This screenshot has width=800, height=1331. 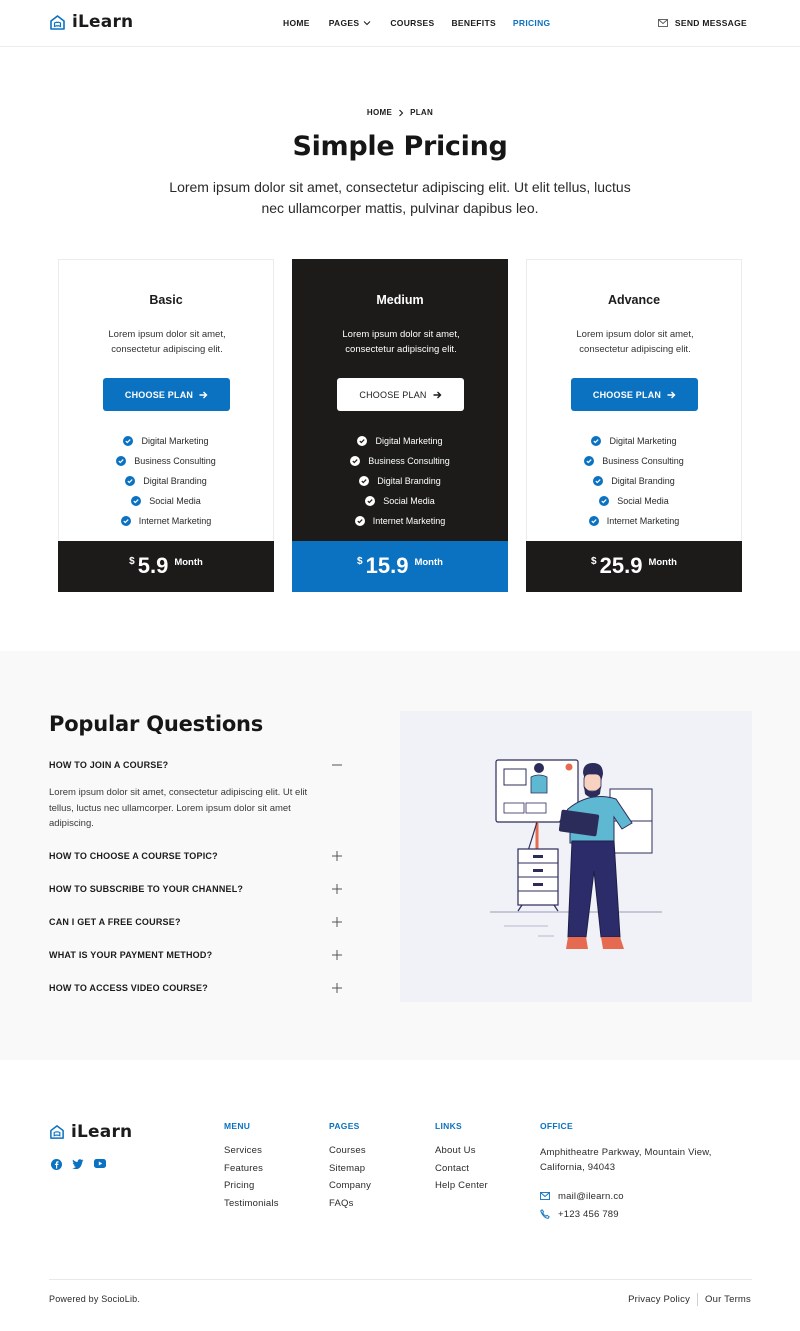 I want to click on send-message-link: SEND MESSAGE, so click(x=702, y=23).